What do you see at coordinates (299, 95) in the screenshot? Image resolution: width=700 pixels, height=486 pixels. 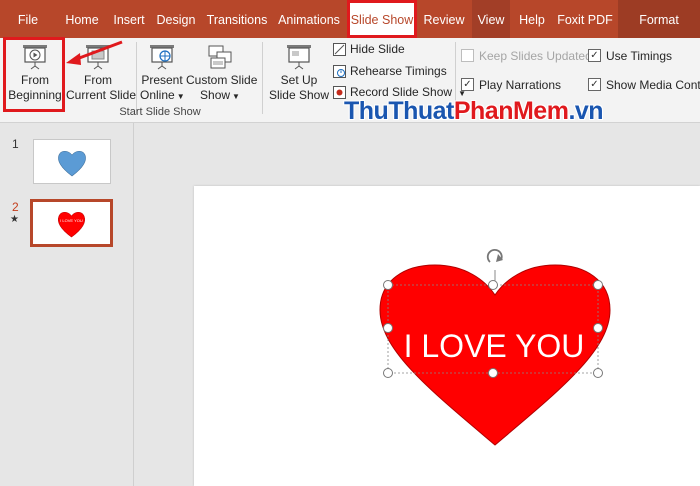 I see `set-up-label-2: Slide Show` at bounding box center [299, 95].